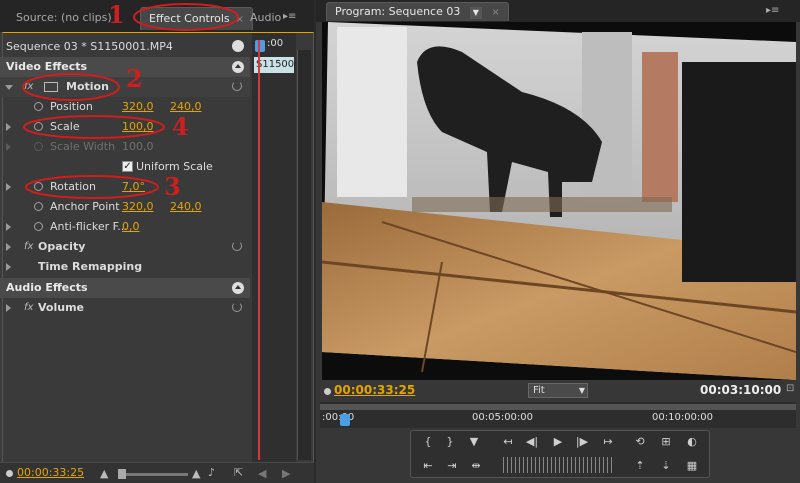 Image resolution: width=800 pixels, height=483 pixels. What do you see at coordinates (71, 87) in the screenshot?
I see `annotation-circle-motion` at bounding box center [71, 87].